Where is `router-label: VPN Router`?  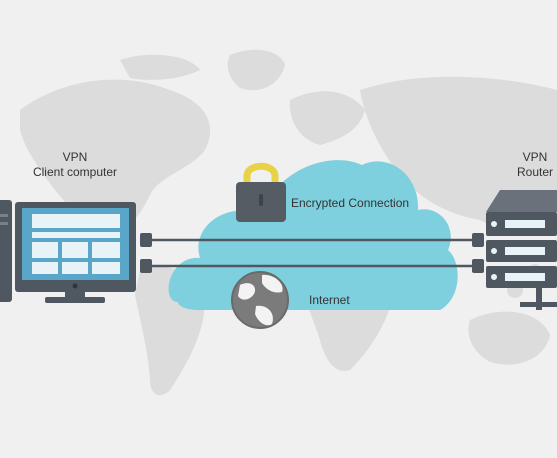 router-label: VPN Router is located at coordinates (531, 165).